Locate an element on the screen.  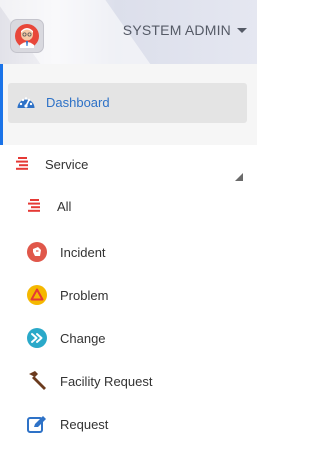
edit-icon is located at coordinates (36, 424).